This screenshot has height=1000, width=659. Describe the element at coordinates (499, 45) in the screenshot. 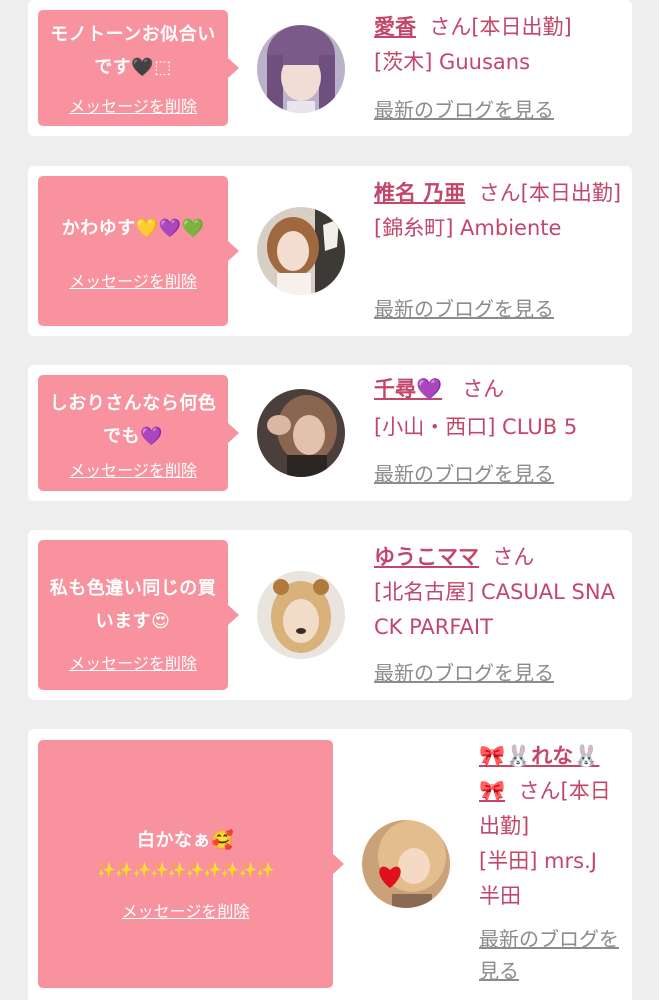

I see `girl-info: 愛香 さん[本日出勤] [茨木] Guusans` at that location.